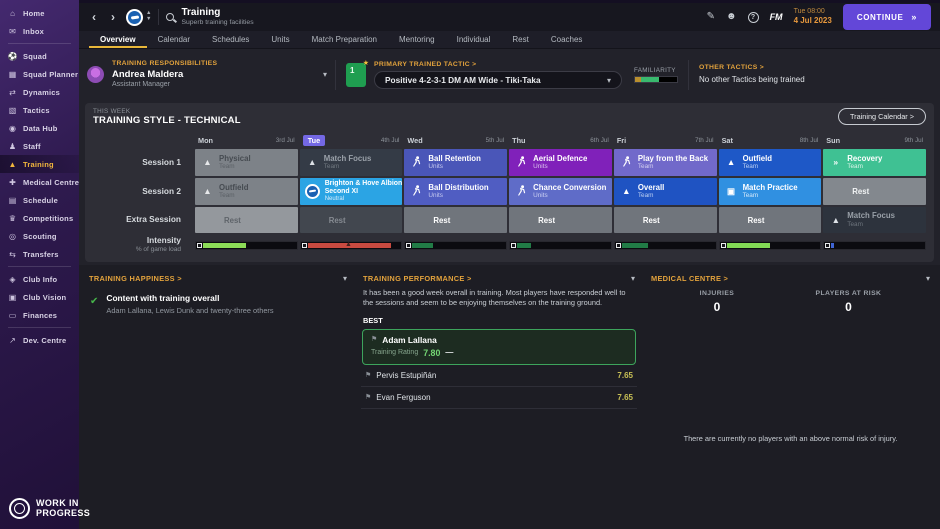  I want to click on sidebar-item-schedule: ▤ Schedule, so click(39, 200).